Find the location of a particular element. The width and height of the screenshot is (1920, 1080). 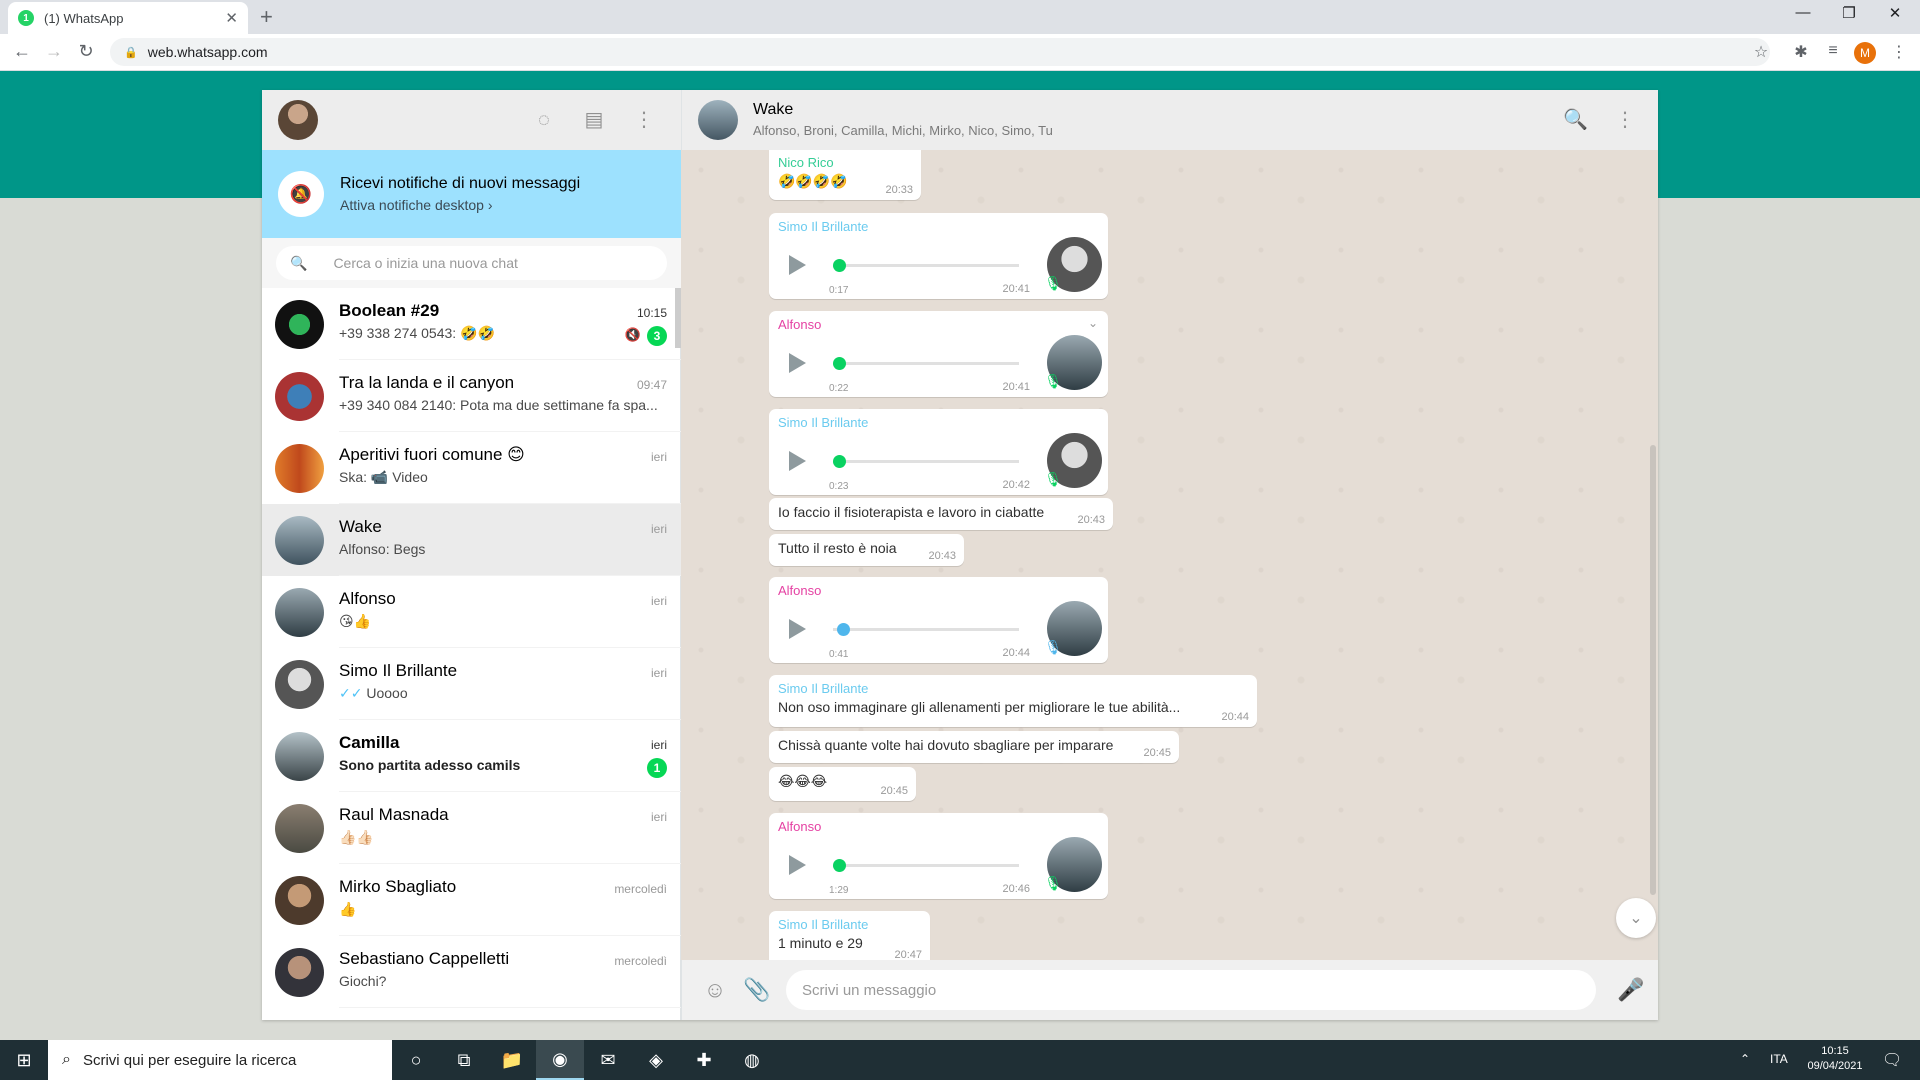

message-bubble: Nico Rico 🤣🤣🤣🤣 20:33 is located at coordinates (845, 175).